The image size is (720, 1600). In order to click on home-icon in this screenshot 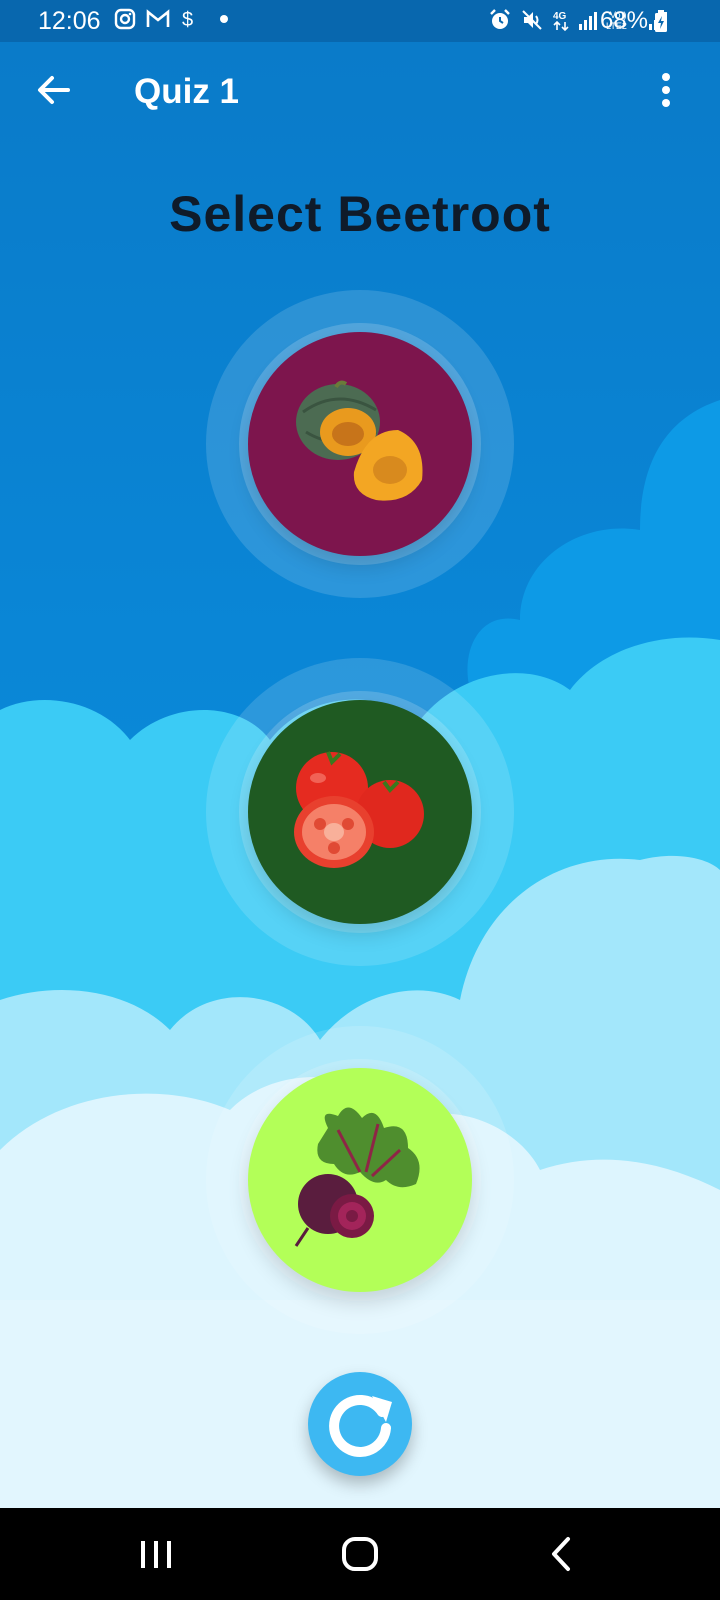, I will do `click(360, 1554)`.